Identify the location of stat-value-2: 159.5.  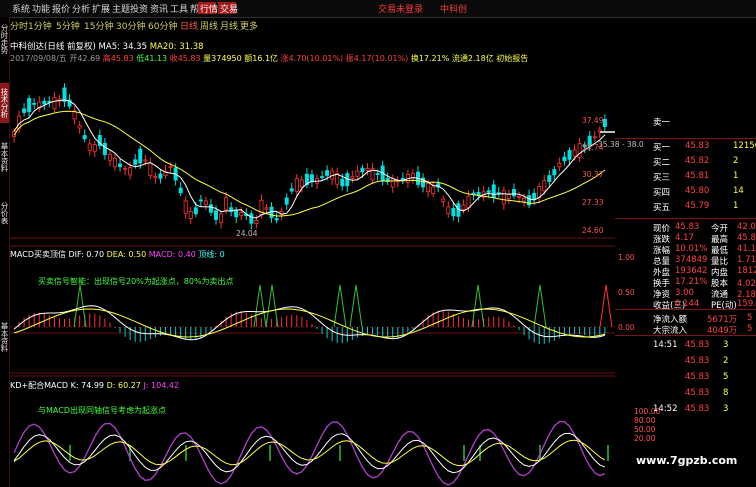
(746, 304).